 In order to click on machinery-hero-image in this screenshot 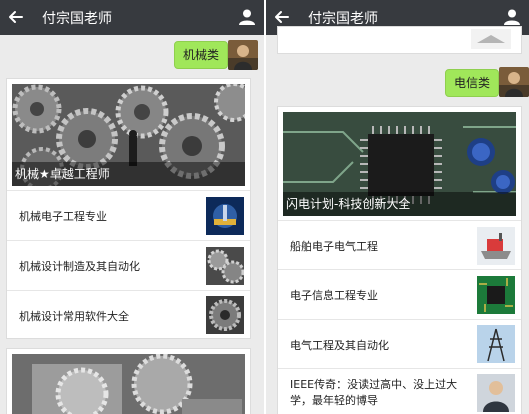, I will do `click(128, 384)`.